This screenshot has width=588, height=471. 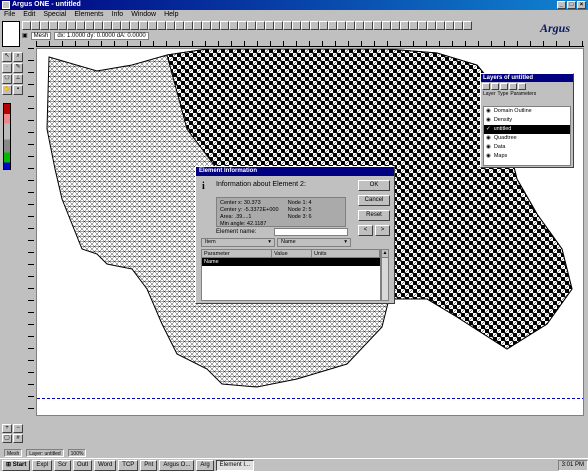 I want to click on tab-parameters: Parameters, so click(x=523, y=94).